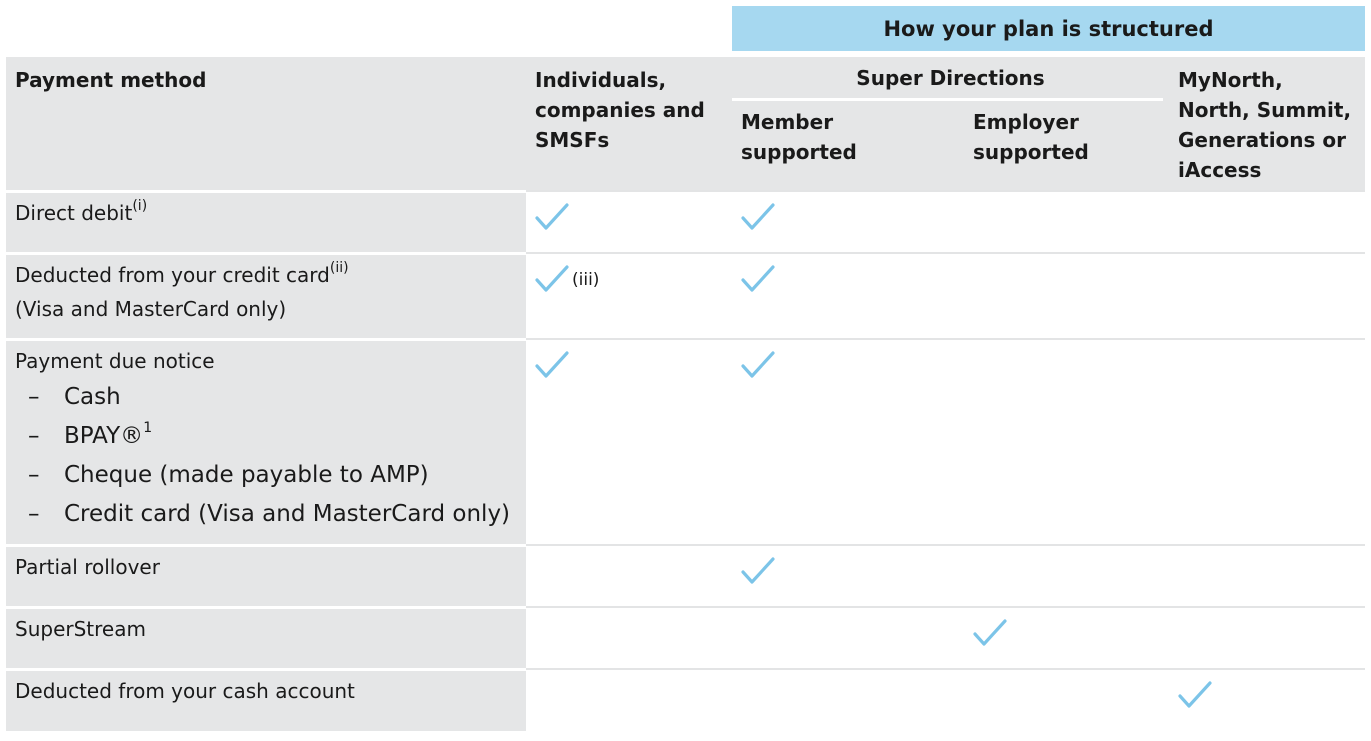 The height and width of the screenshot is (741, 1371). Describe the element at coordinates (269, 514) in the screenshot. I see `list-item: – Credit card (Visa and MasterCard only)` at that location.